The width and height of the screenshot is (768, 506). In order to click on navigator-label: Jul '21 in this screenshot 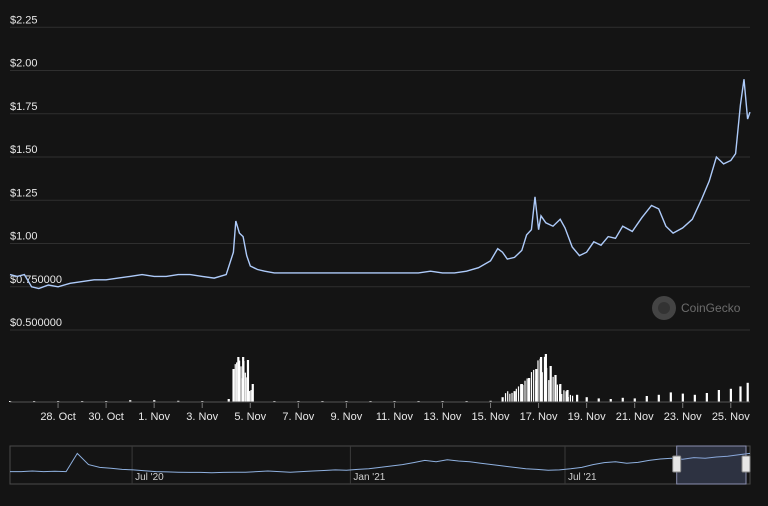, I will do `click(582, 477)`.